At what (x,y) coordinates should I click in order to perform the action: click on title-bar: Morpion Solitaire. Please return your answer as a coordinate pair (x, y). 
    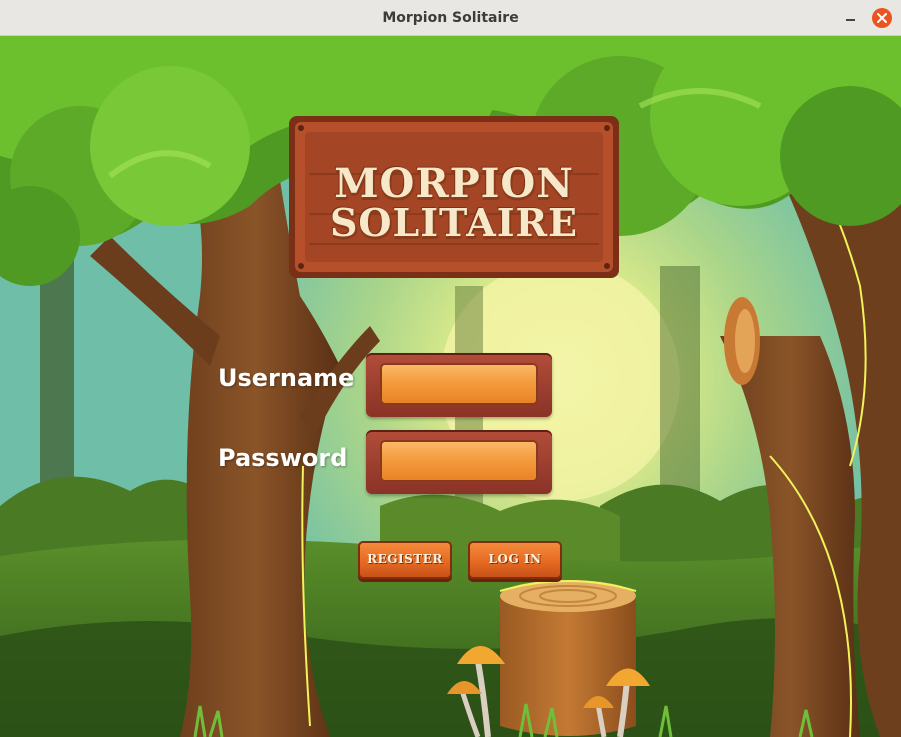
    Looking at the image, I should click on (450, 18).